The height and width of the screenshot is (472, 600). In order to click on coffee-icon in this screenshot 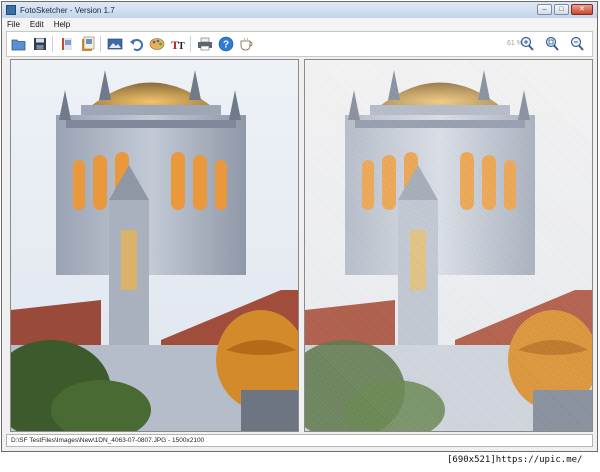, I will do `click(246, 44)`.